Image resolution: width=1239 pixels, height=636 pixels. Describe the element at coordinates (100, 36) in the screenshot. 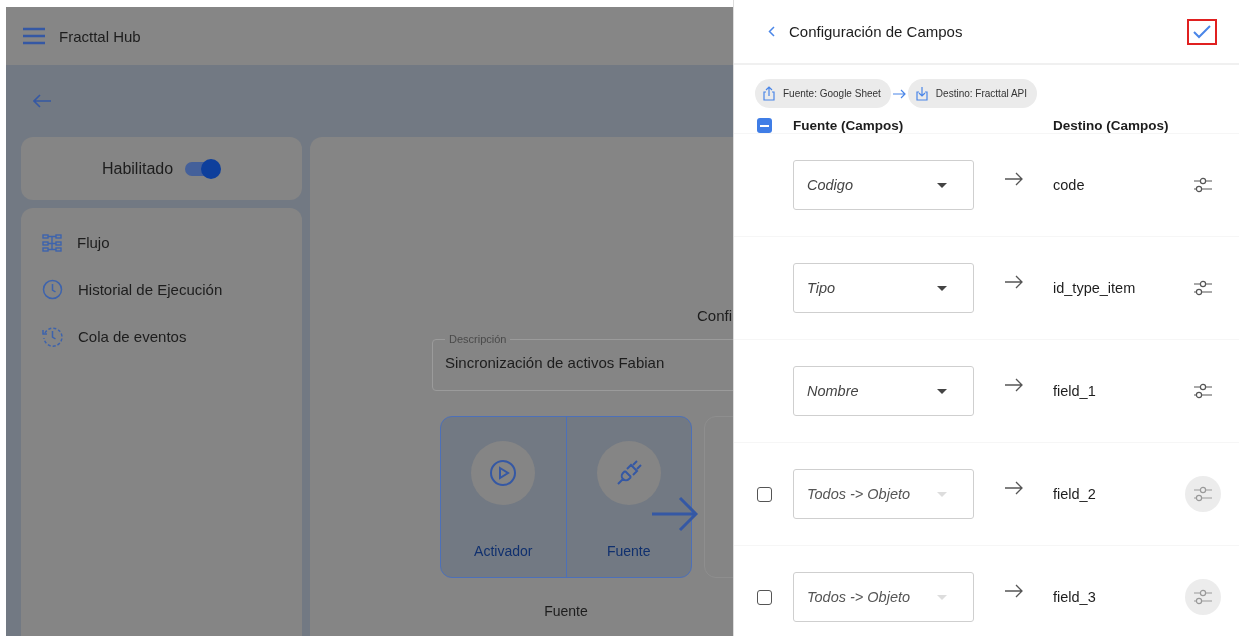

I see `app-title: Fracttal Hub` at that location.